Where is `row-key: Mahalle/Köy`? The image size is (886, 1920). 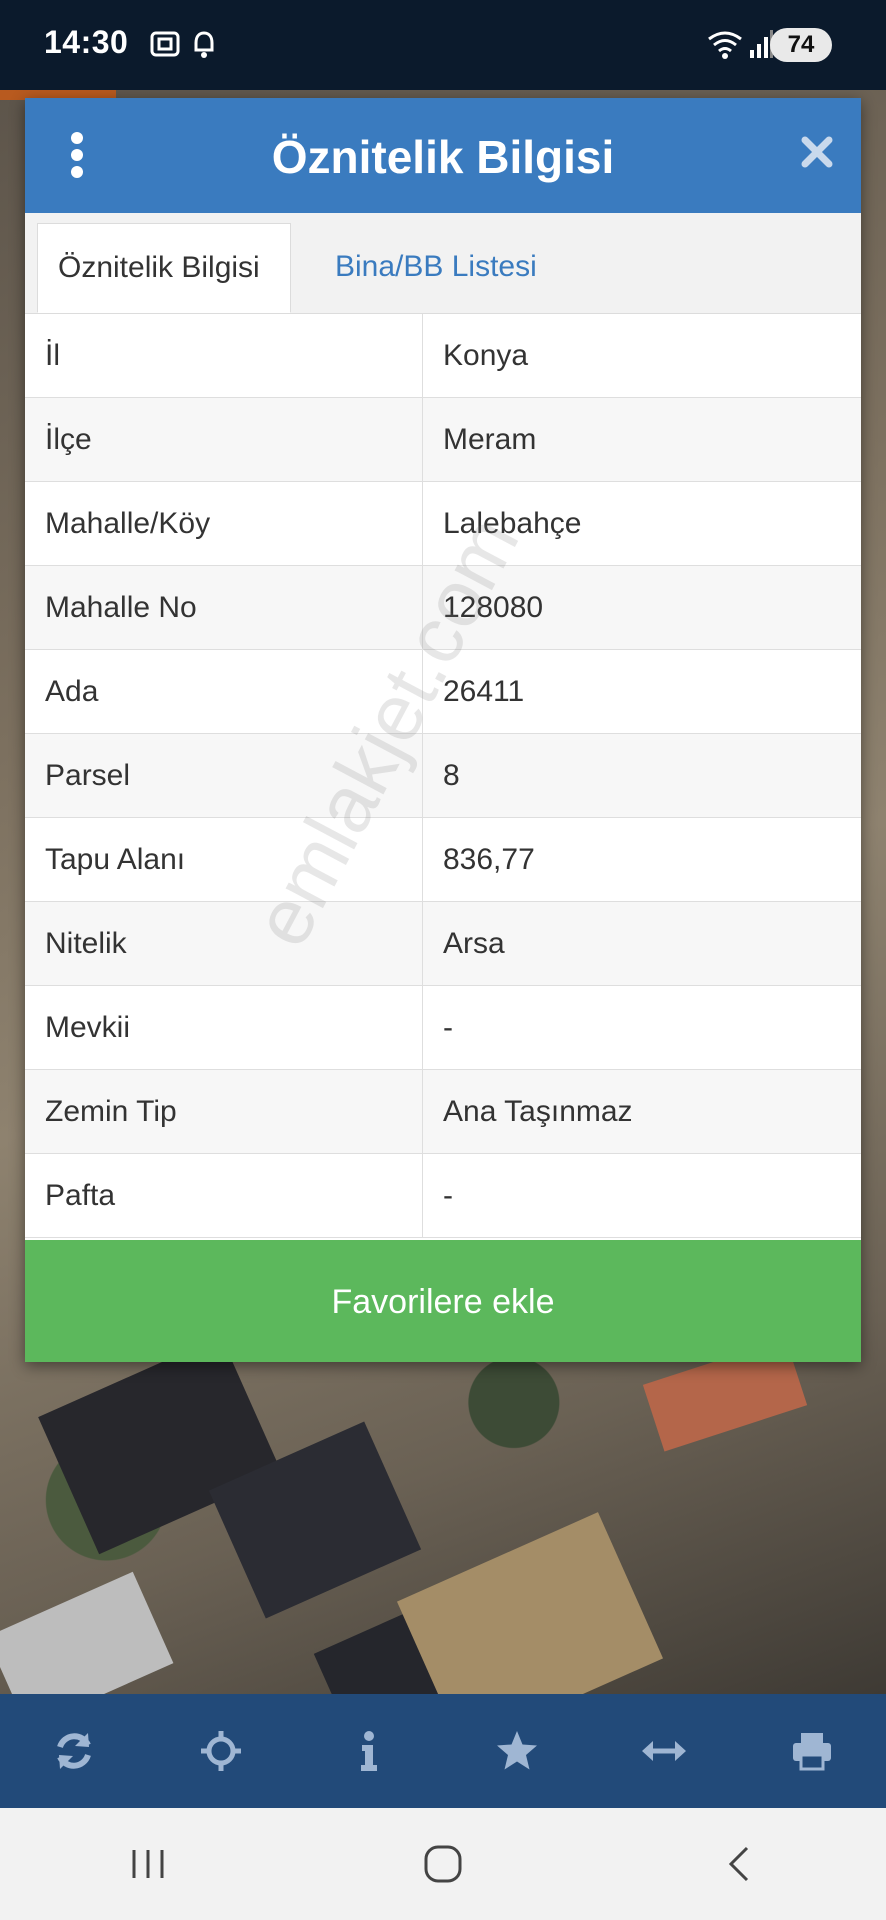 row-key: Mahalle/Köy is located at coordinates (224, 523).